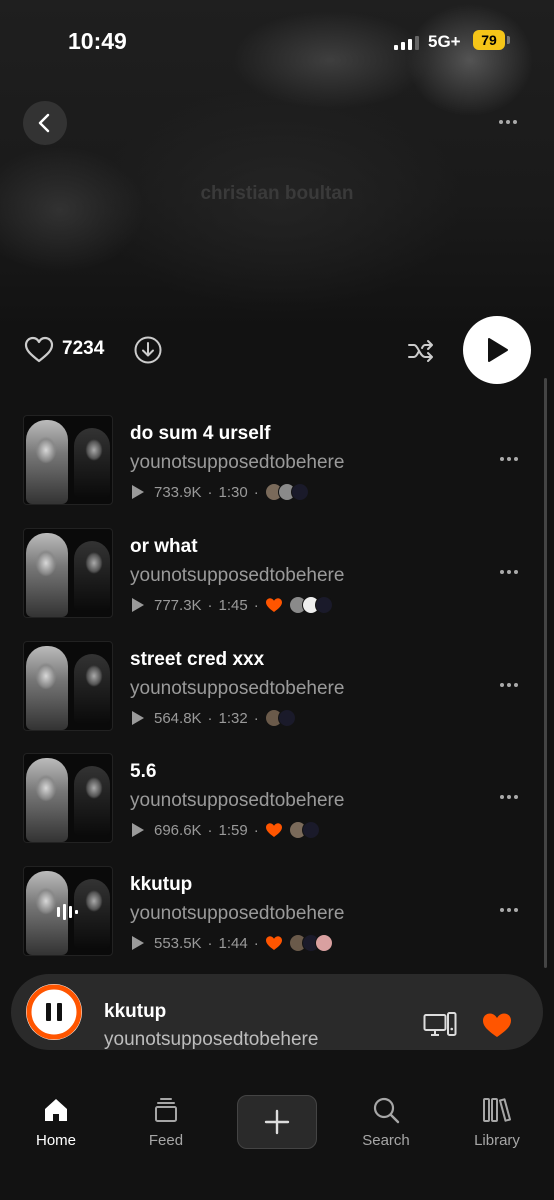  I want to click on track-title: or what, so click(164, 546).